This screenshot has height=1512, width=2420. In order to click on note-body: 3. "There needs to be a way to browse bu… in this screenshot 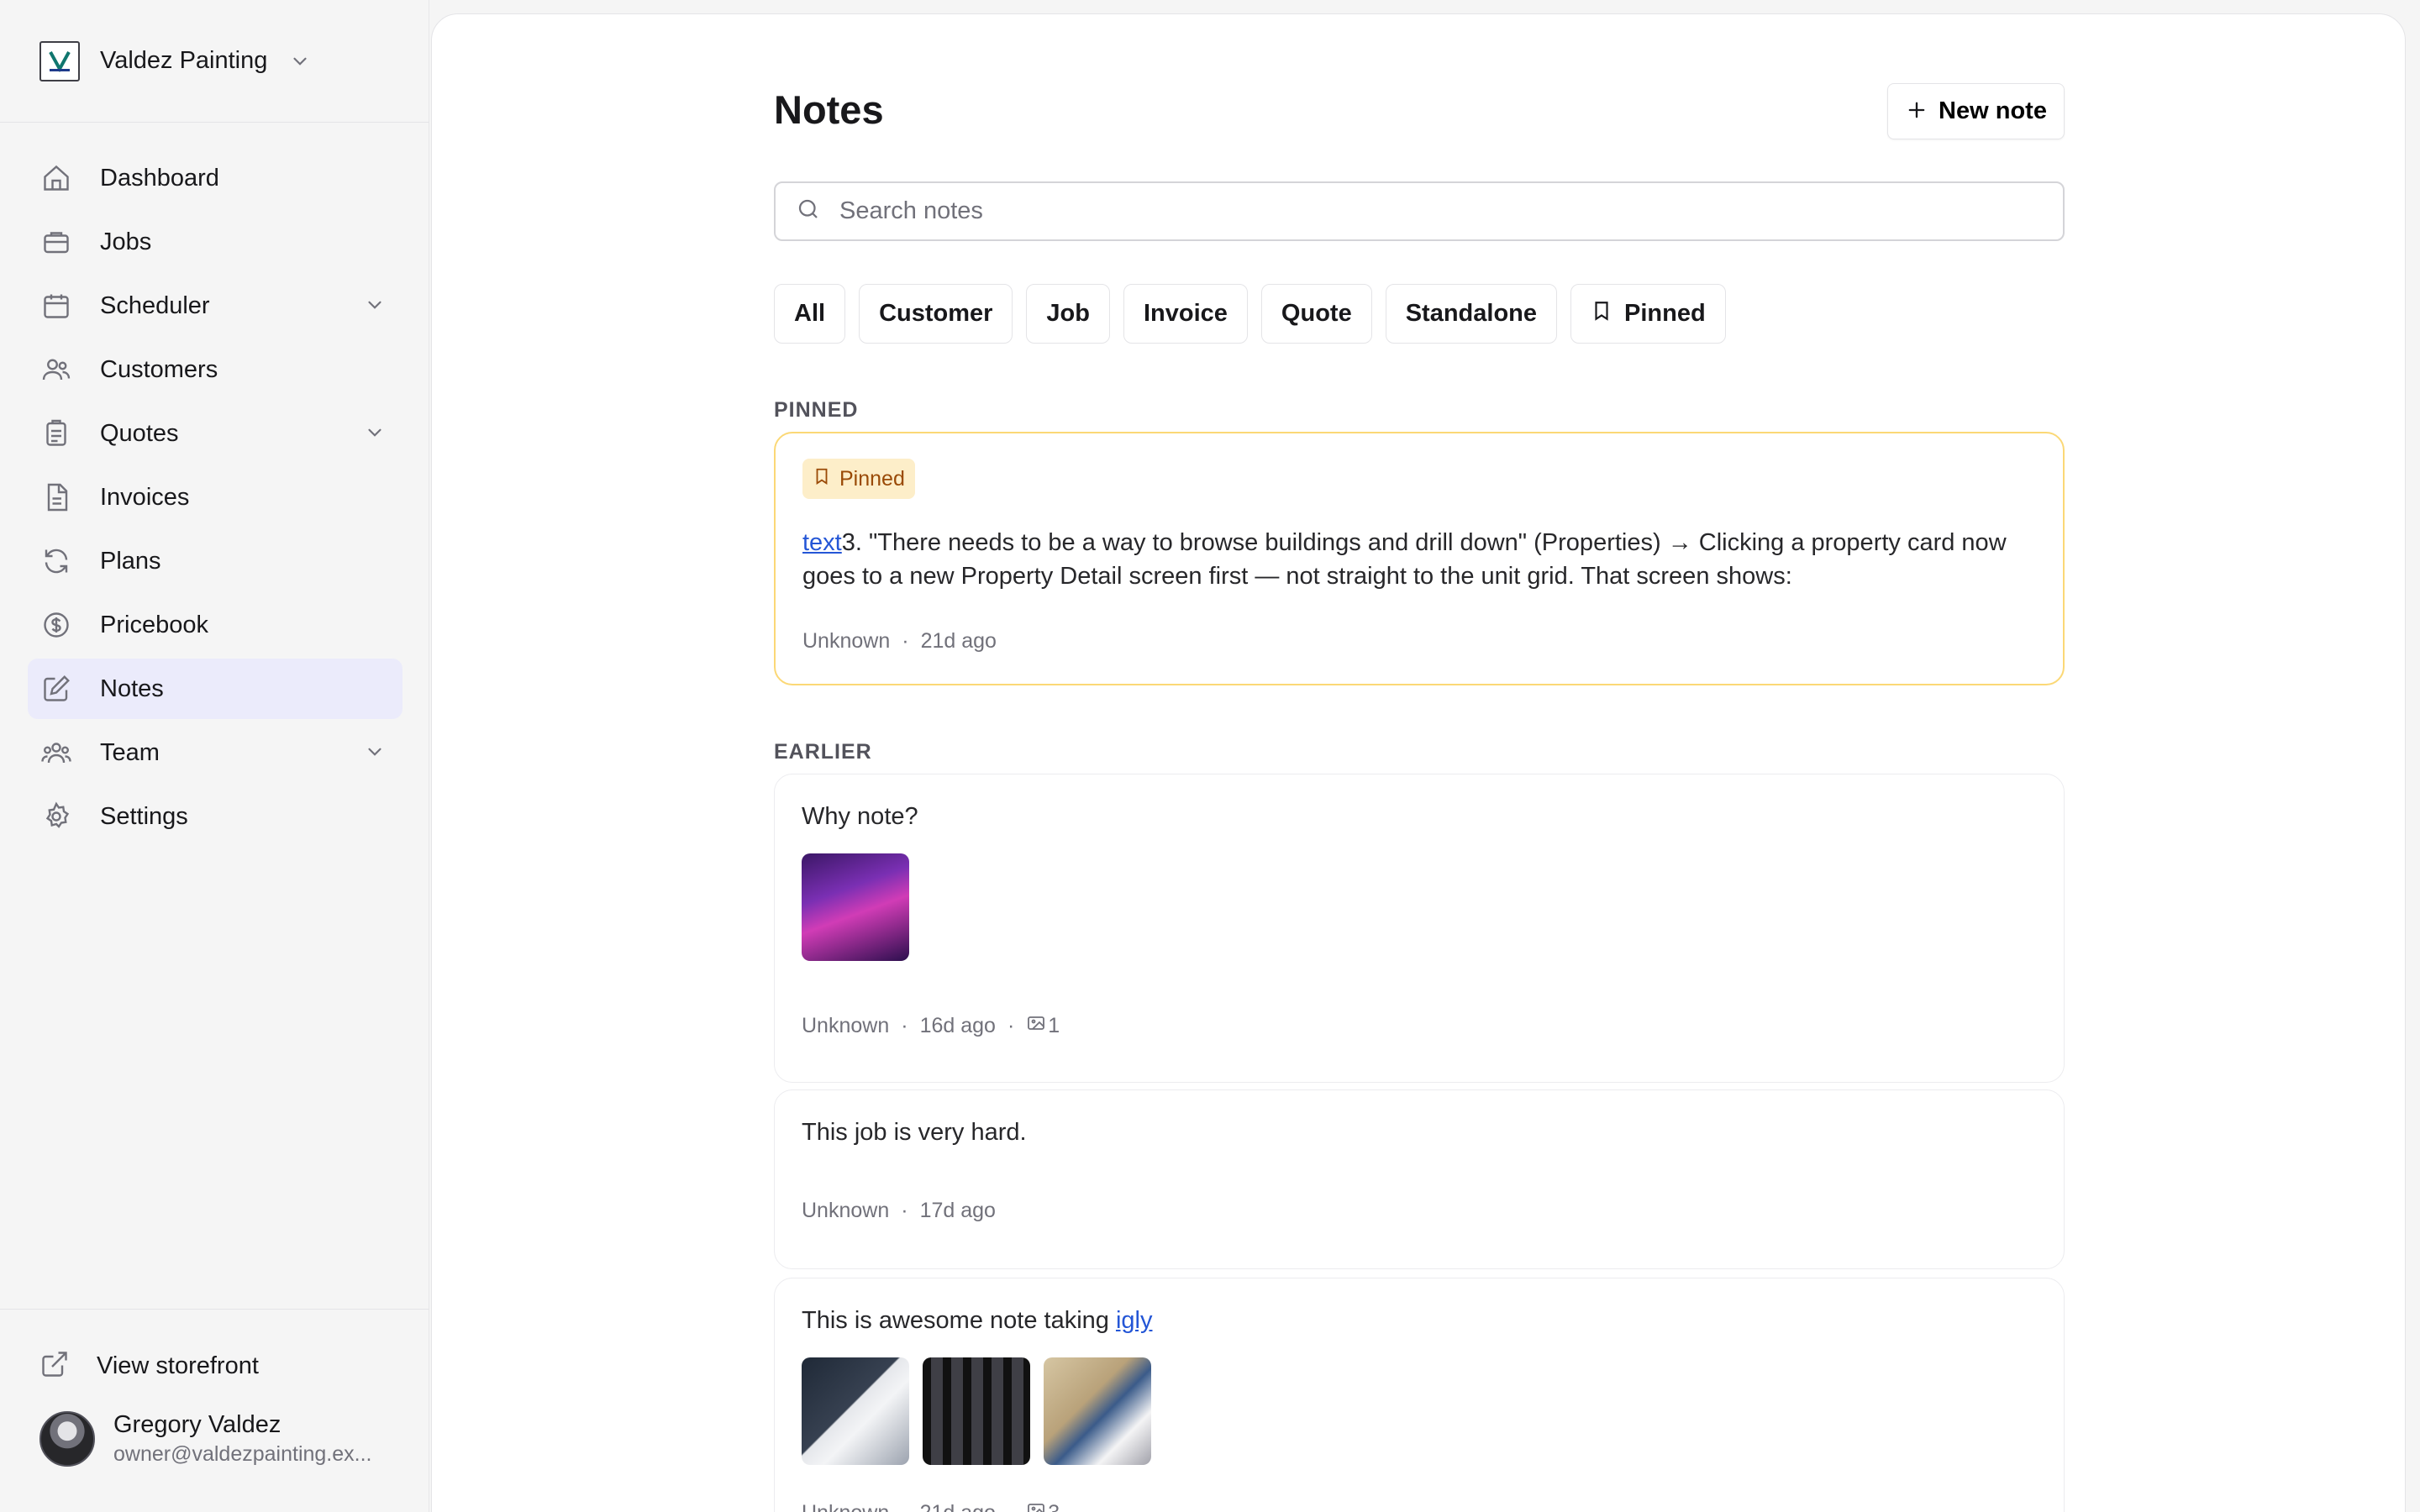, I will do `click(1405, 559)`.